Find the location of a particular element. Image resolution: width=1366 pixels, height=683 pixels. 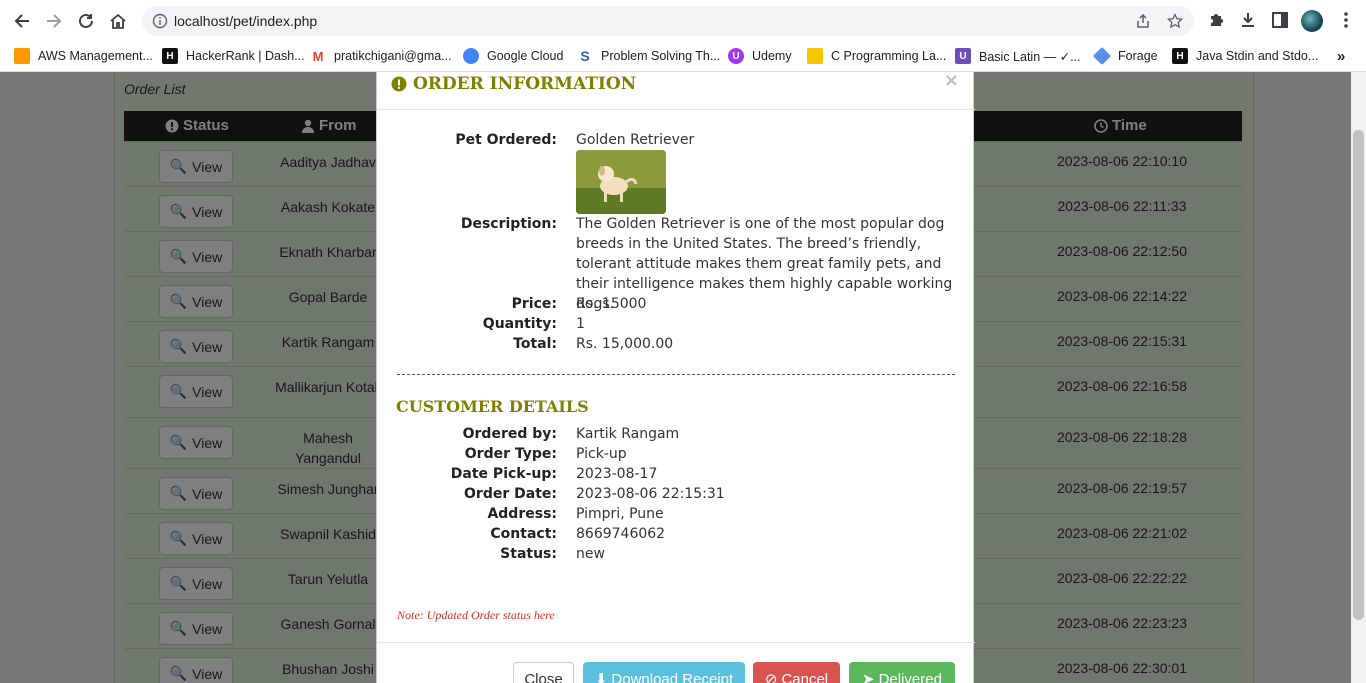

url-text: localhost/pet/index.php is located at coordinates (245, 21).